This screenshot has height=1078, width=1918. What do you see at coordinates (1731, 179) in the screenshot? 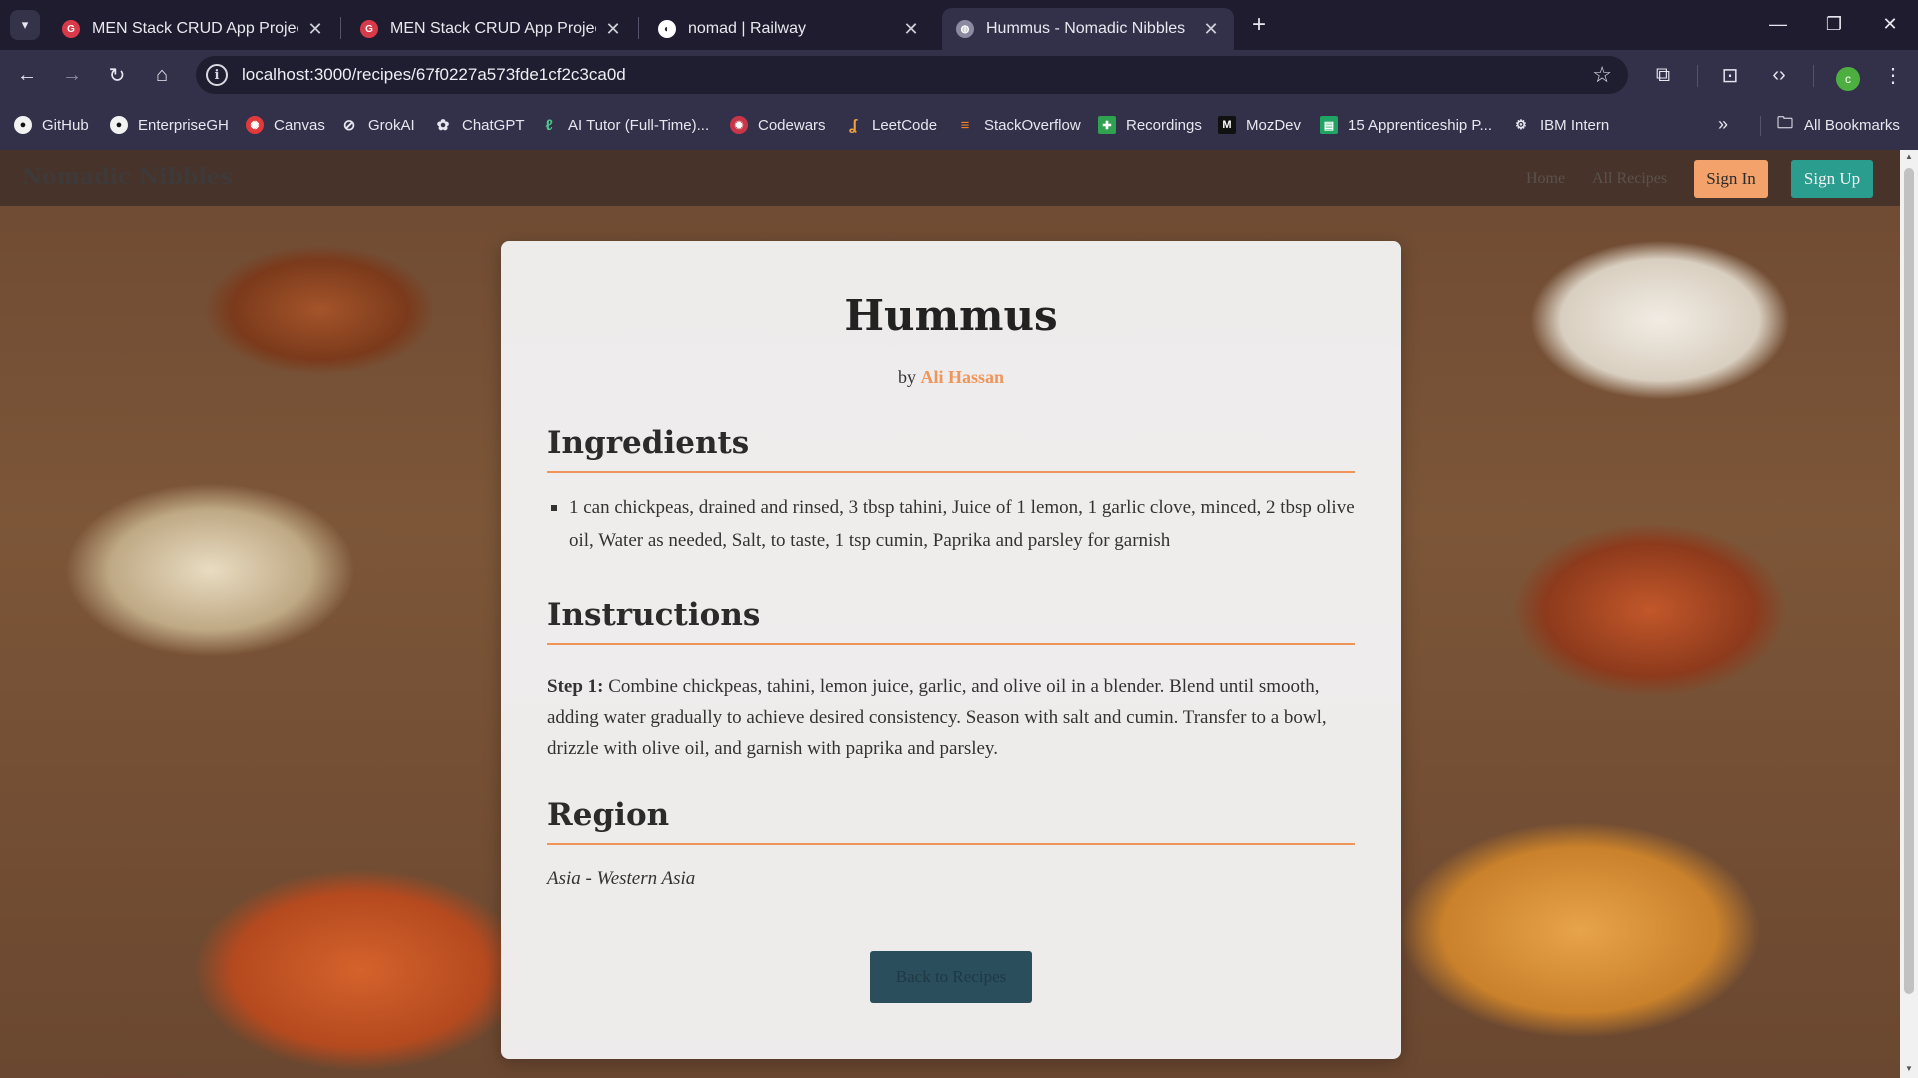
I see `sign-in-button: Sign In` at bounding box center [1731, 179].